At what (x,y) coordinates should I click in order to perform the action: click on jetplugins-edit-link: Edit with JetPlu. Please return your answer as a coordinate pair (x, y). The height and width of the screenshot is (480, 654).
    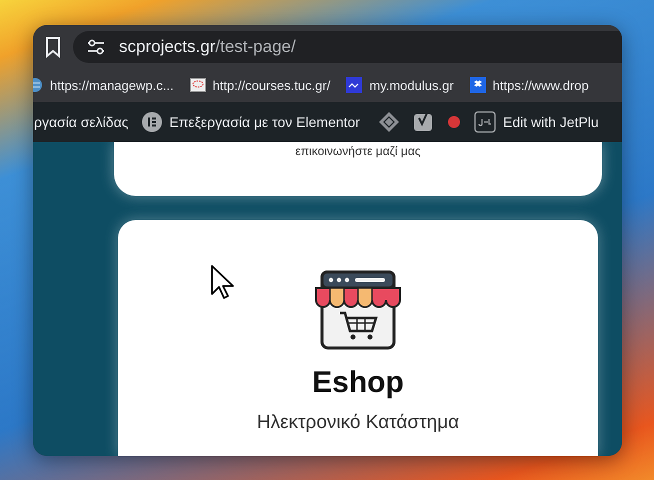
    Looking at the image, I should click on (536, 122).